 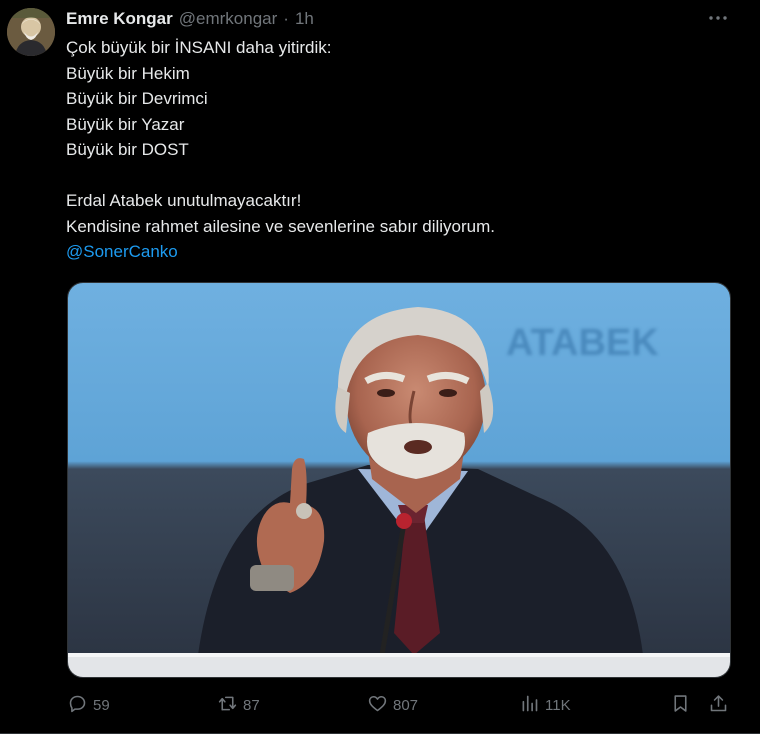 What do you see at coordinates (718, 18) in the screenshot?
I see `more-horizontal-icon` at bounding box center [718, 18].